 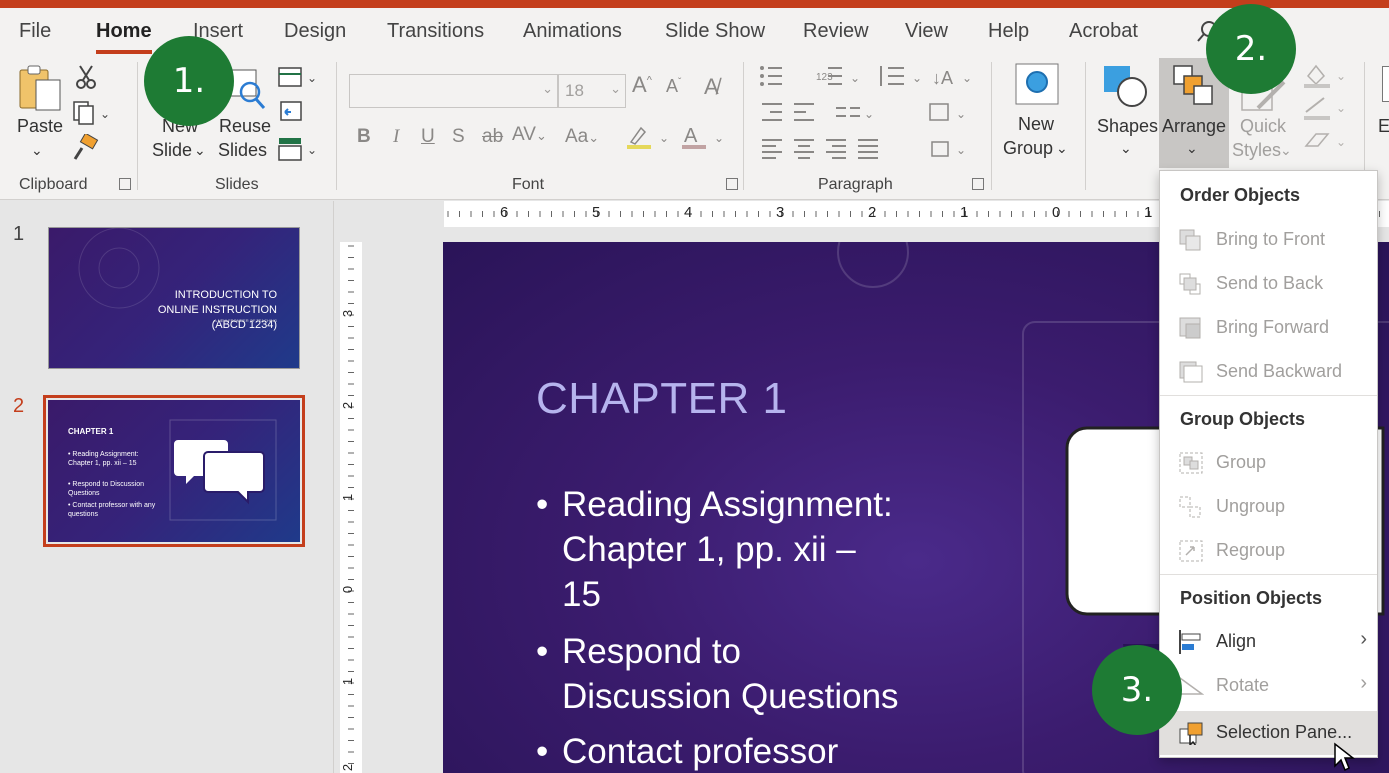 What do you see at coordinates (1192, 148) in the screenshot?
I see `arrange-chevron: ⌄` at bounding box center [1192, 148].